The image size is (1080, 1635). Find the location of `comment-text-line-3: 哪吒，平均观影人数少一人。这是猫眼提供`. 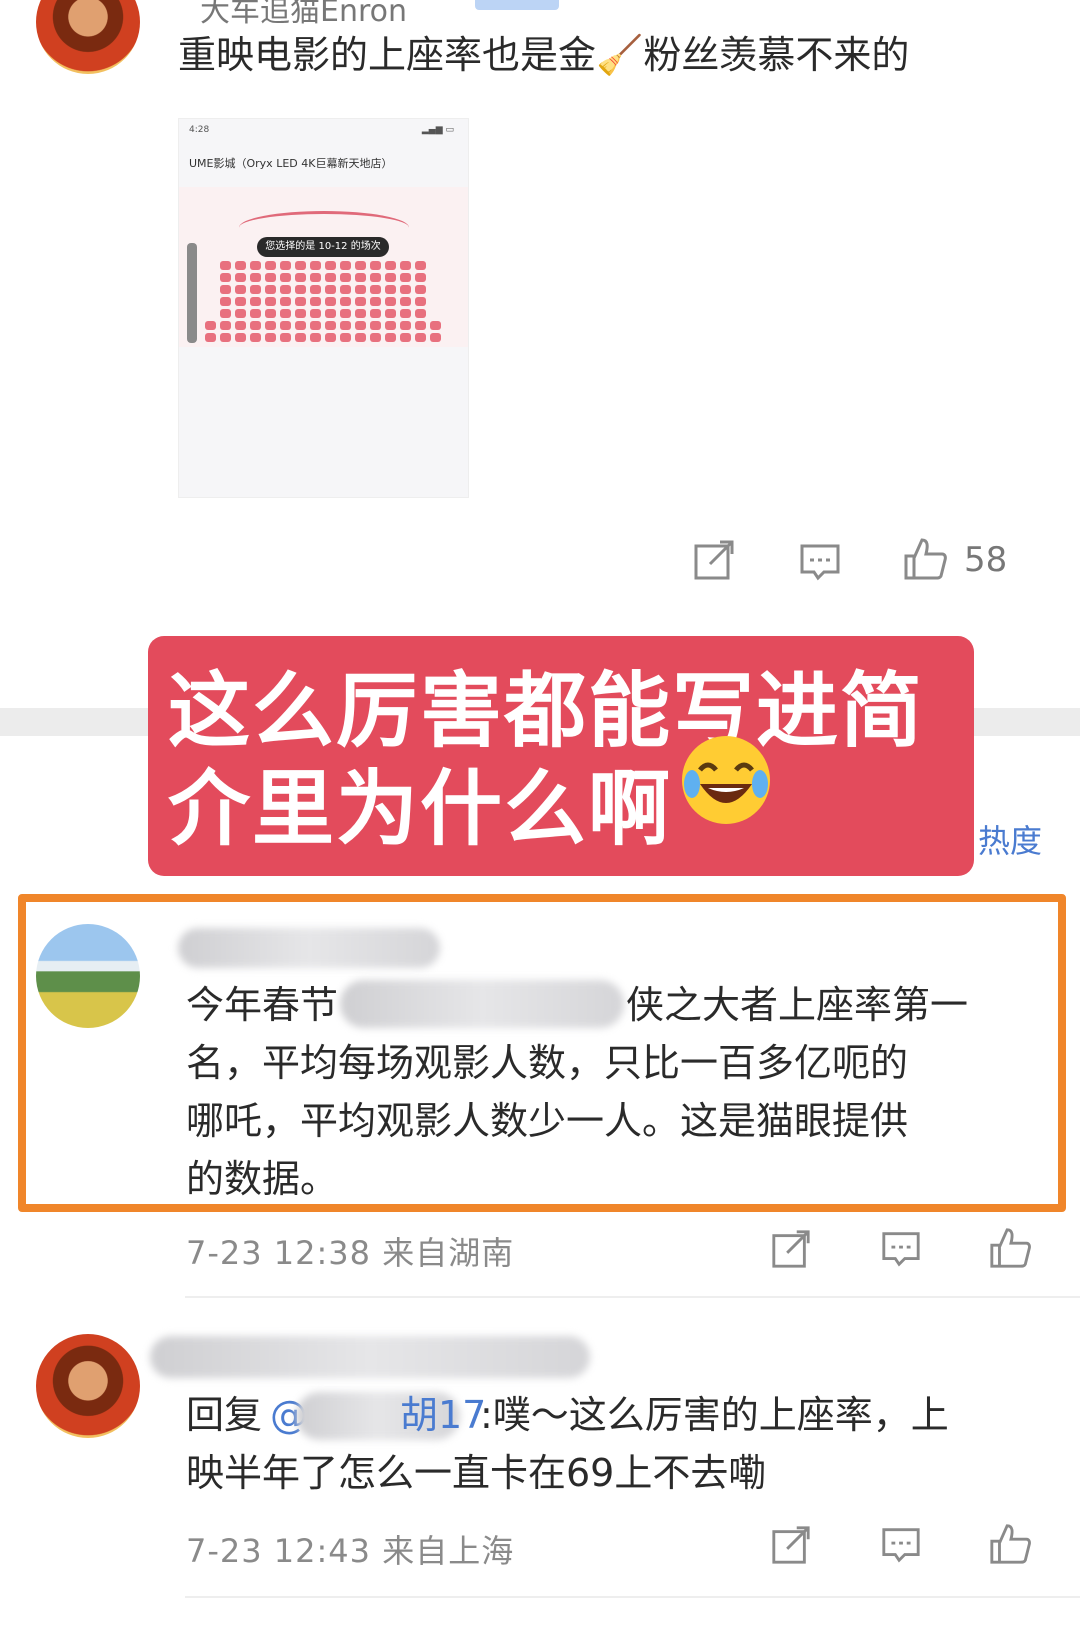

comment-text-line-3: 哪吒，平均观影人数少一人。这是猫眼提供 is located at coordinates (547, 1121).